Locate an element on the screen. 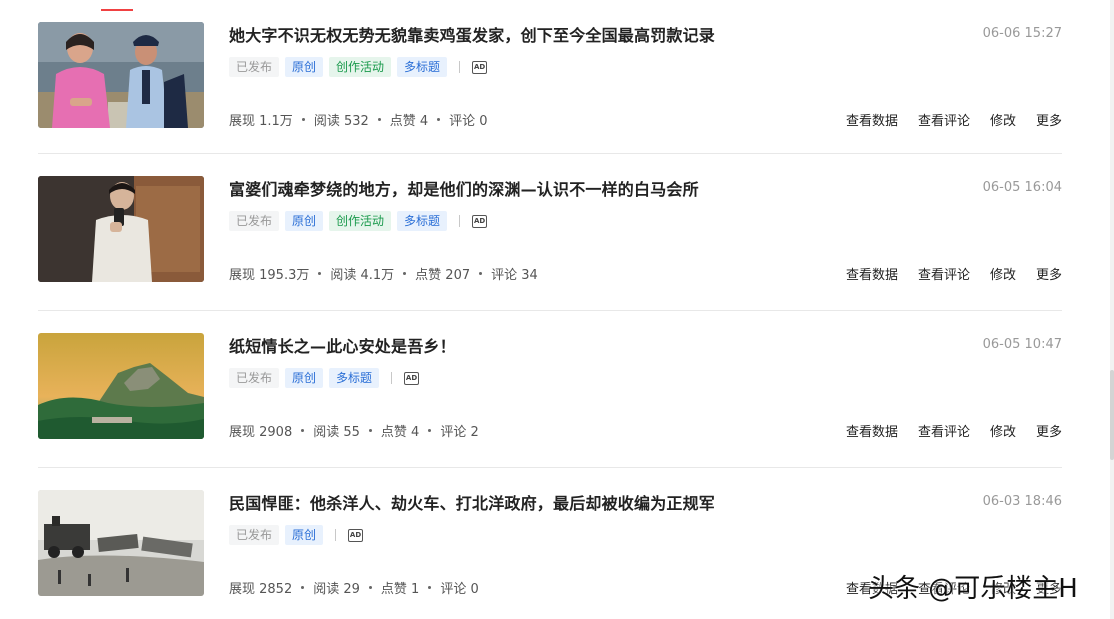 The width and height of the screenshot is (1114, 619). scrollbar-thumb is located at coordinates (1112, 415).